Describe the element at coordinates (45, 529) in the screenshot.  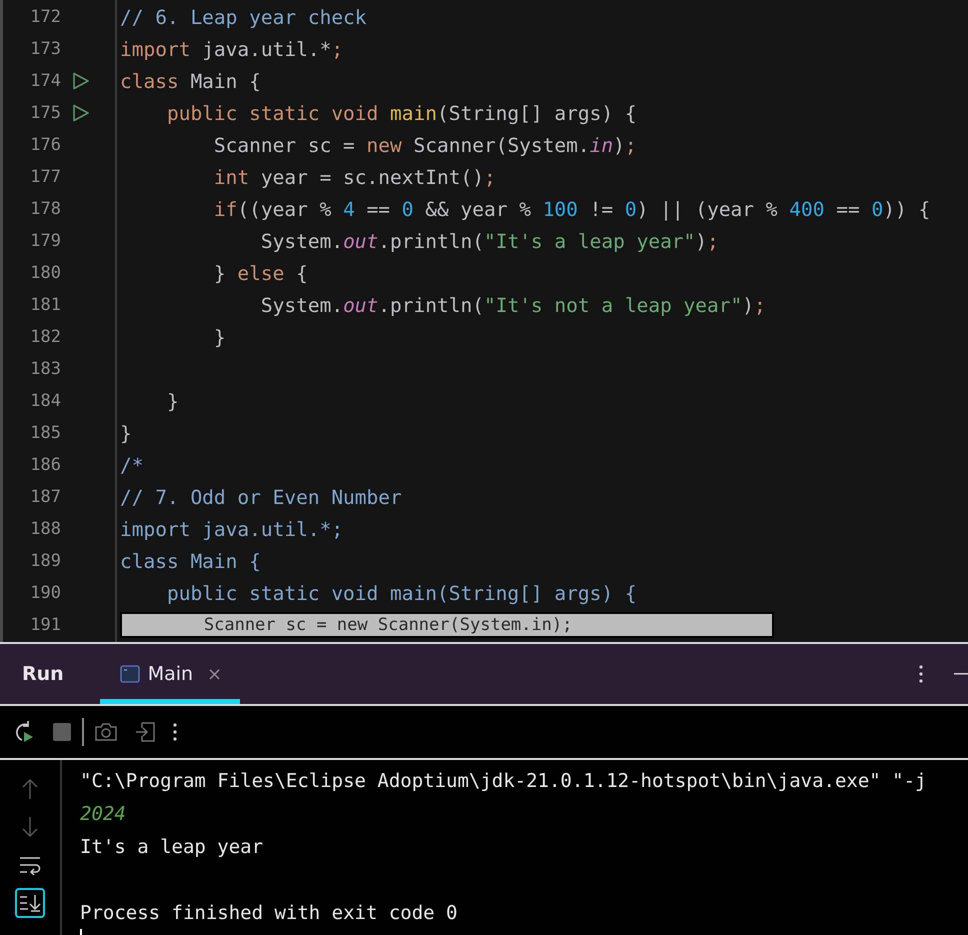
I see `line-number: 188` at that location.